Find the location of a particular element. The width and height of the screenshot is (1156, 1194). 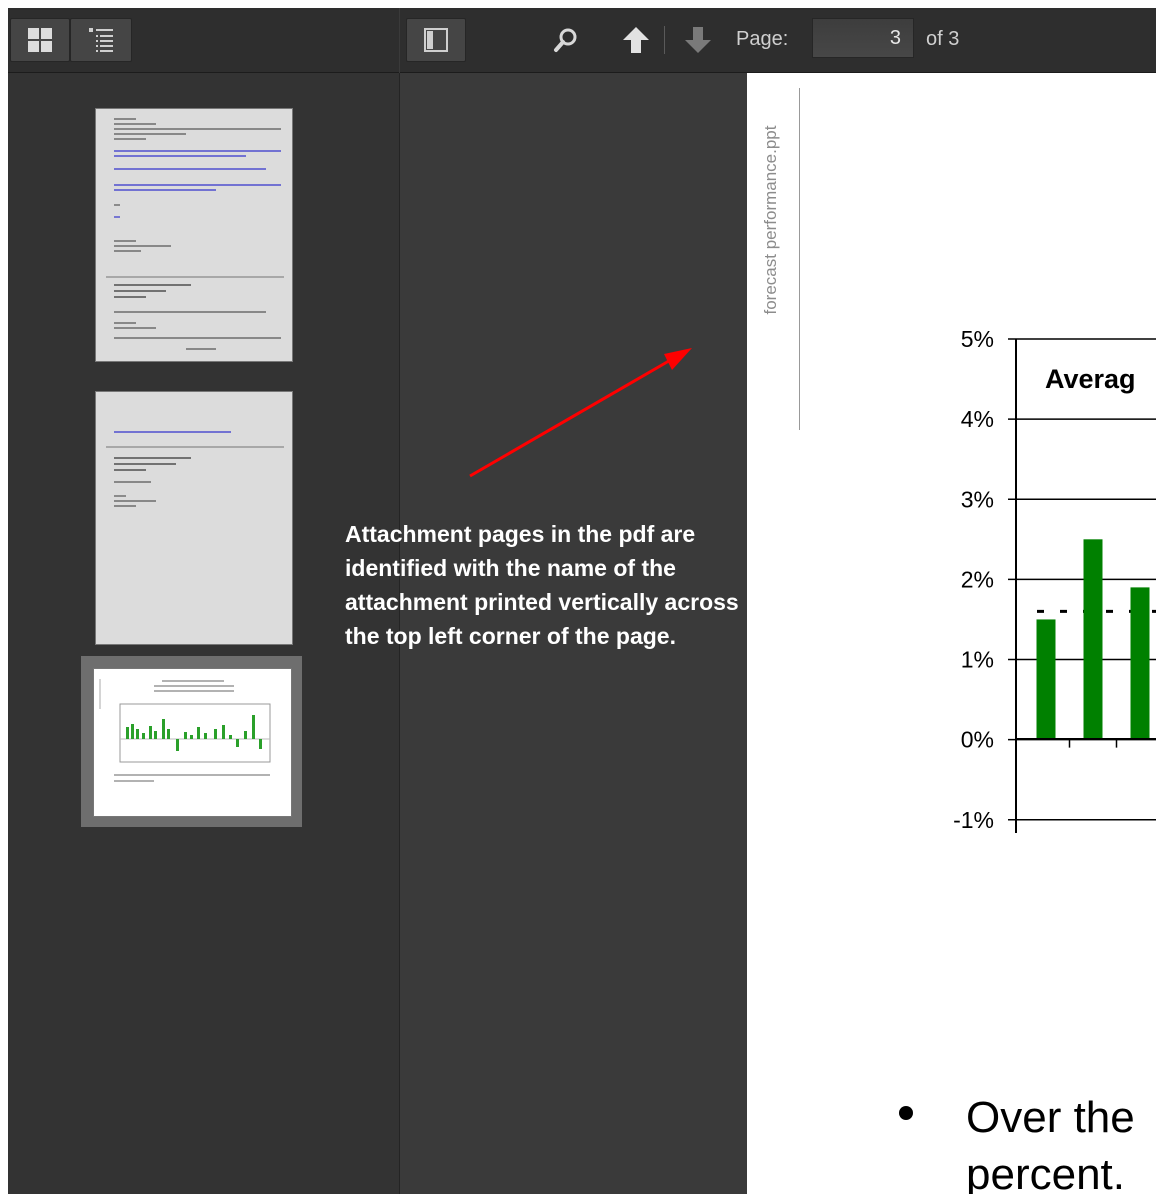

y-tick-label: 1% is located at coordinates (977, 660).